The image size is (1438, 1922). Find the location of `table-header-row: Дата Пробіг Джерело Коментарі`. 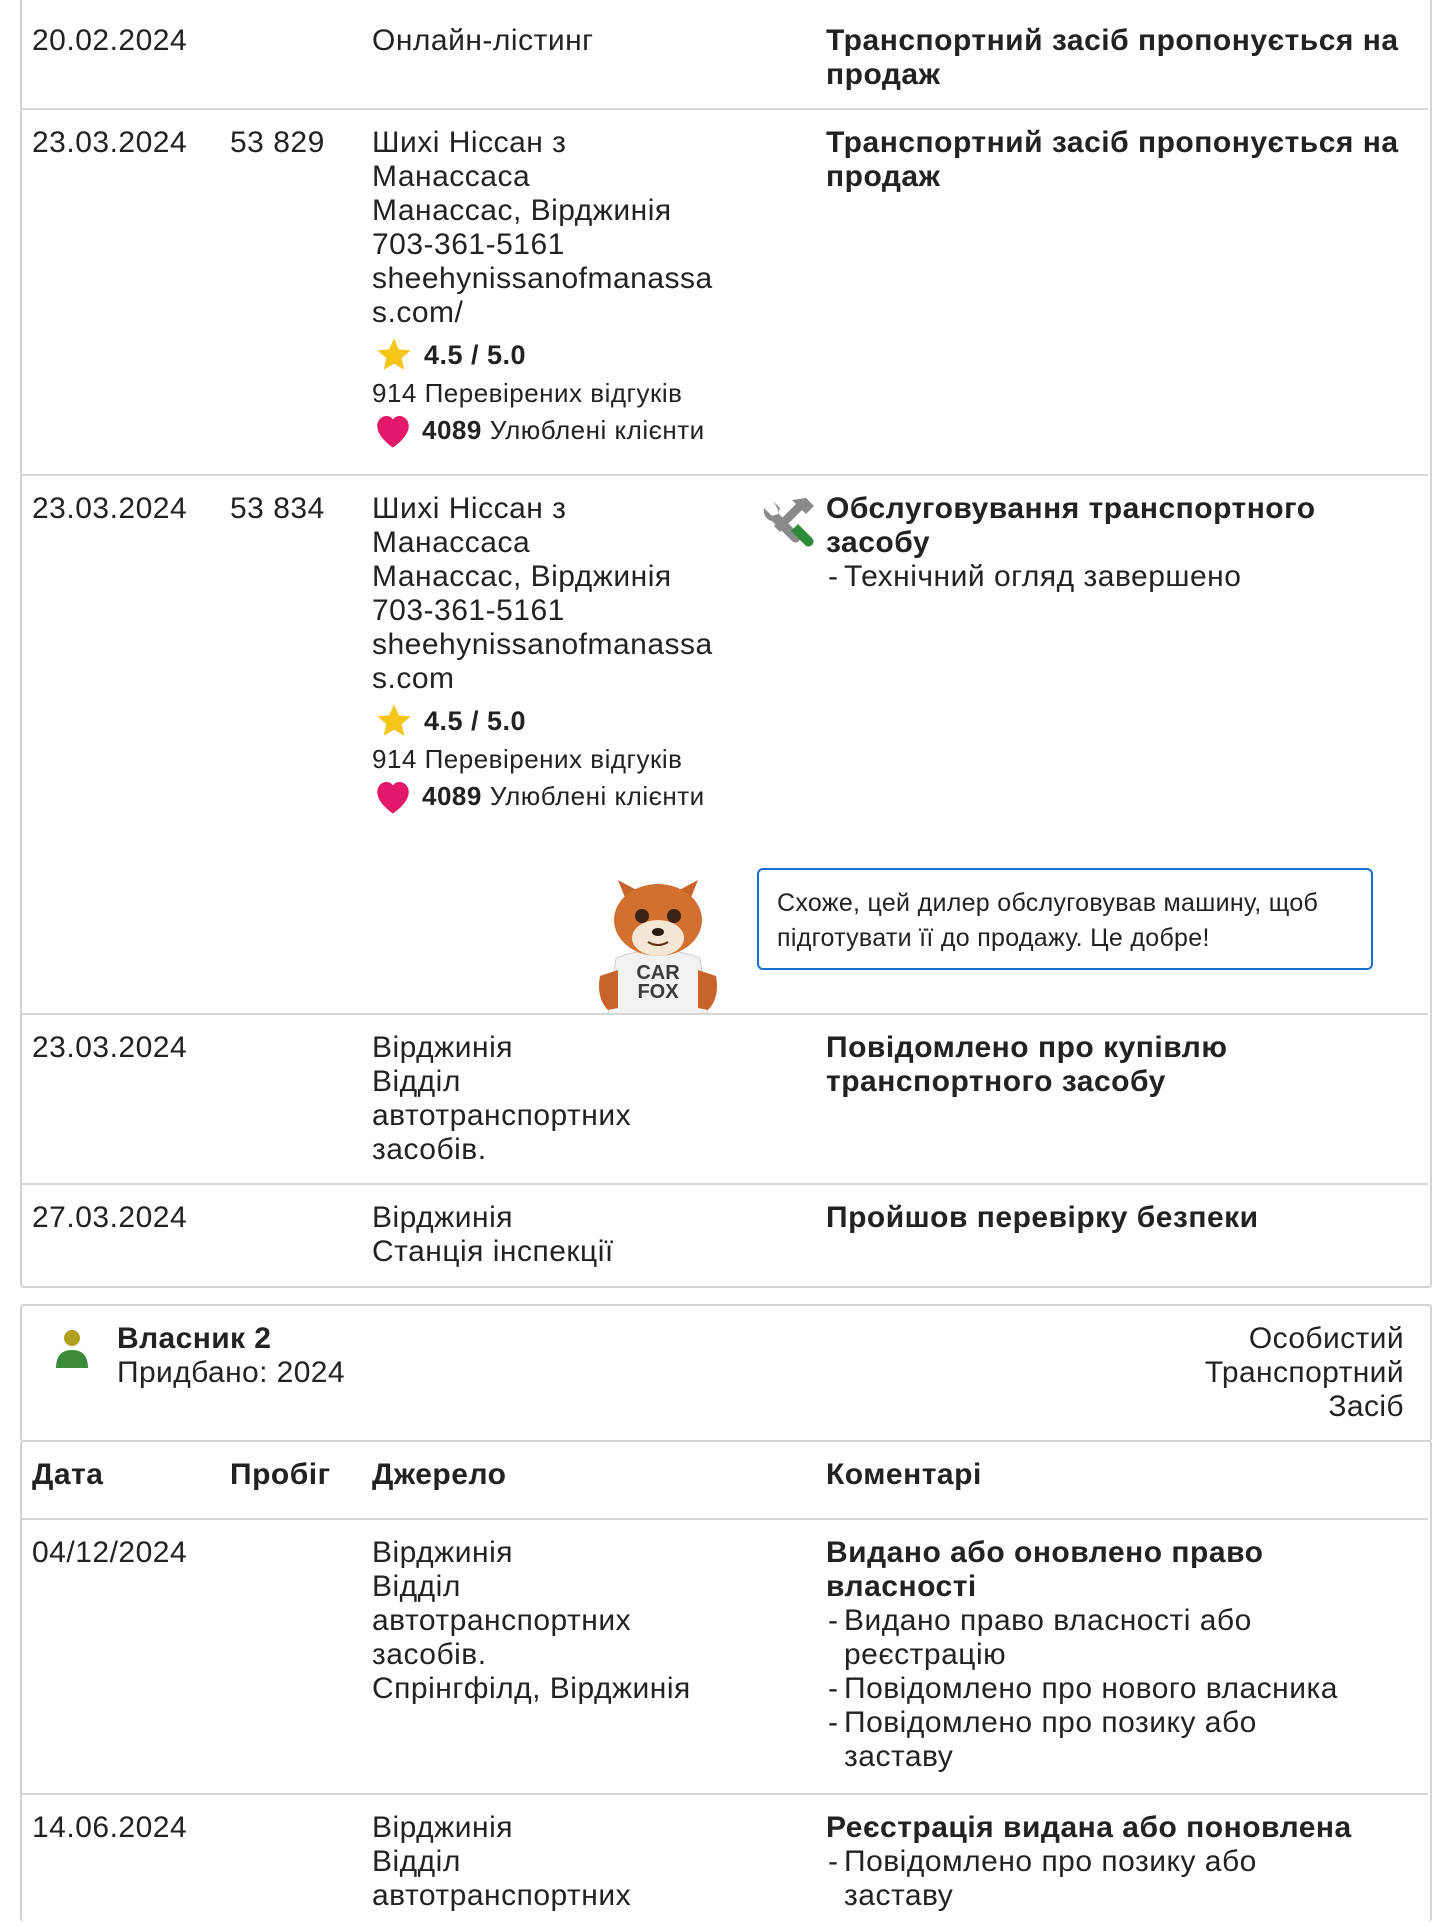

table-header-row: Дата Пробіг Джерело Коментарі is located at coordinates (704, 1480).